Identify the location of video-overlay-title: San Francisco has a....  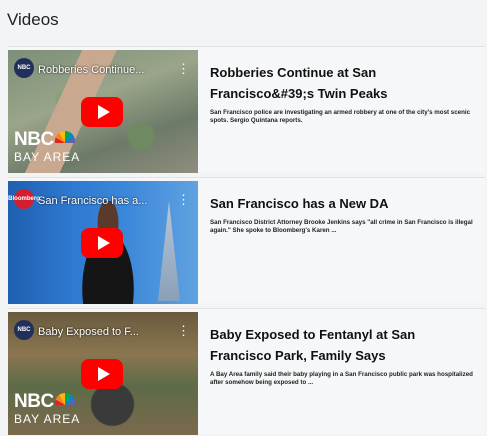
(93, 201).